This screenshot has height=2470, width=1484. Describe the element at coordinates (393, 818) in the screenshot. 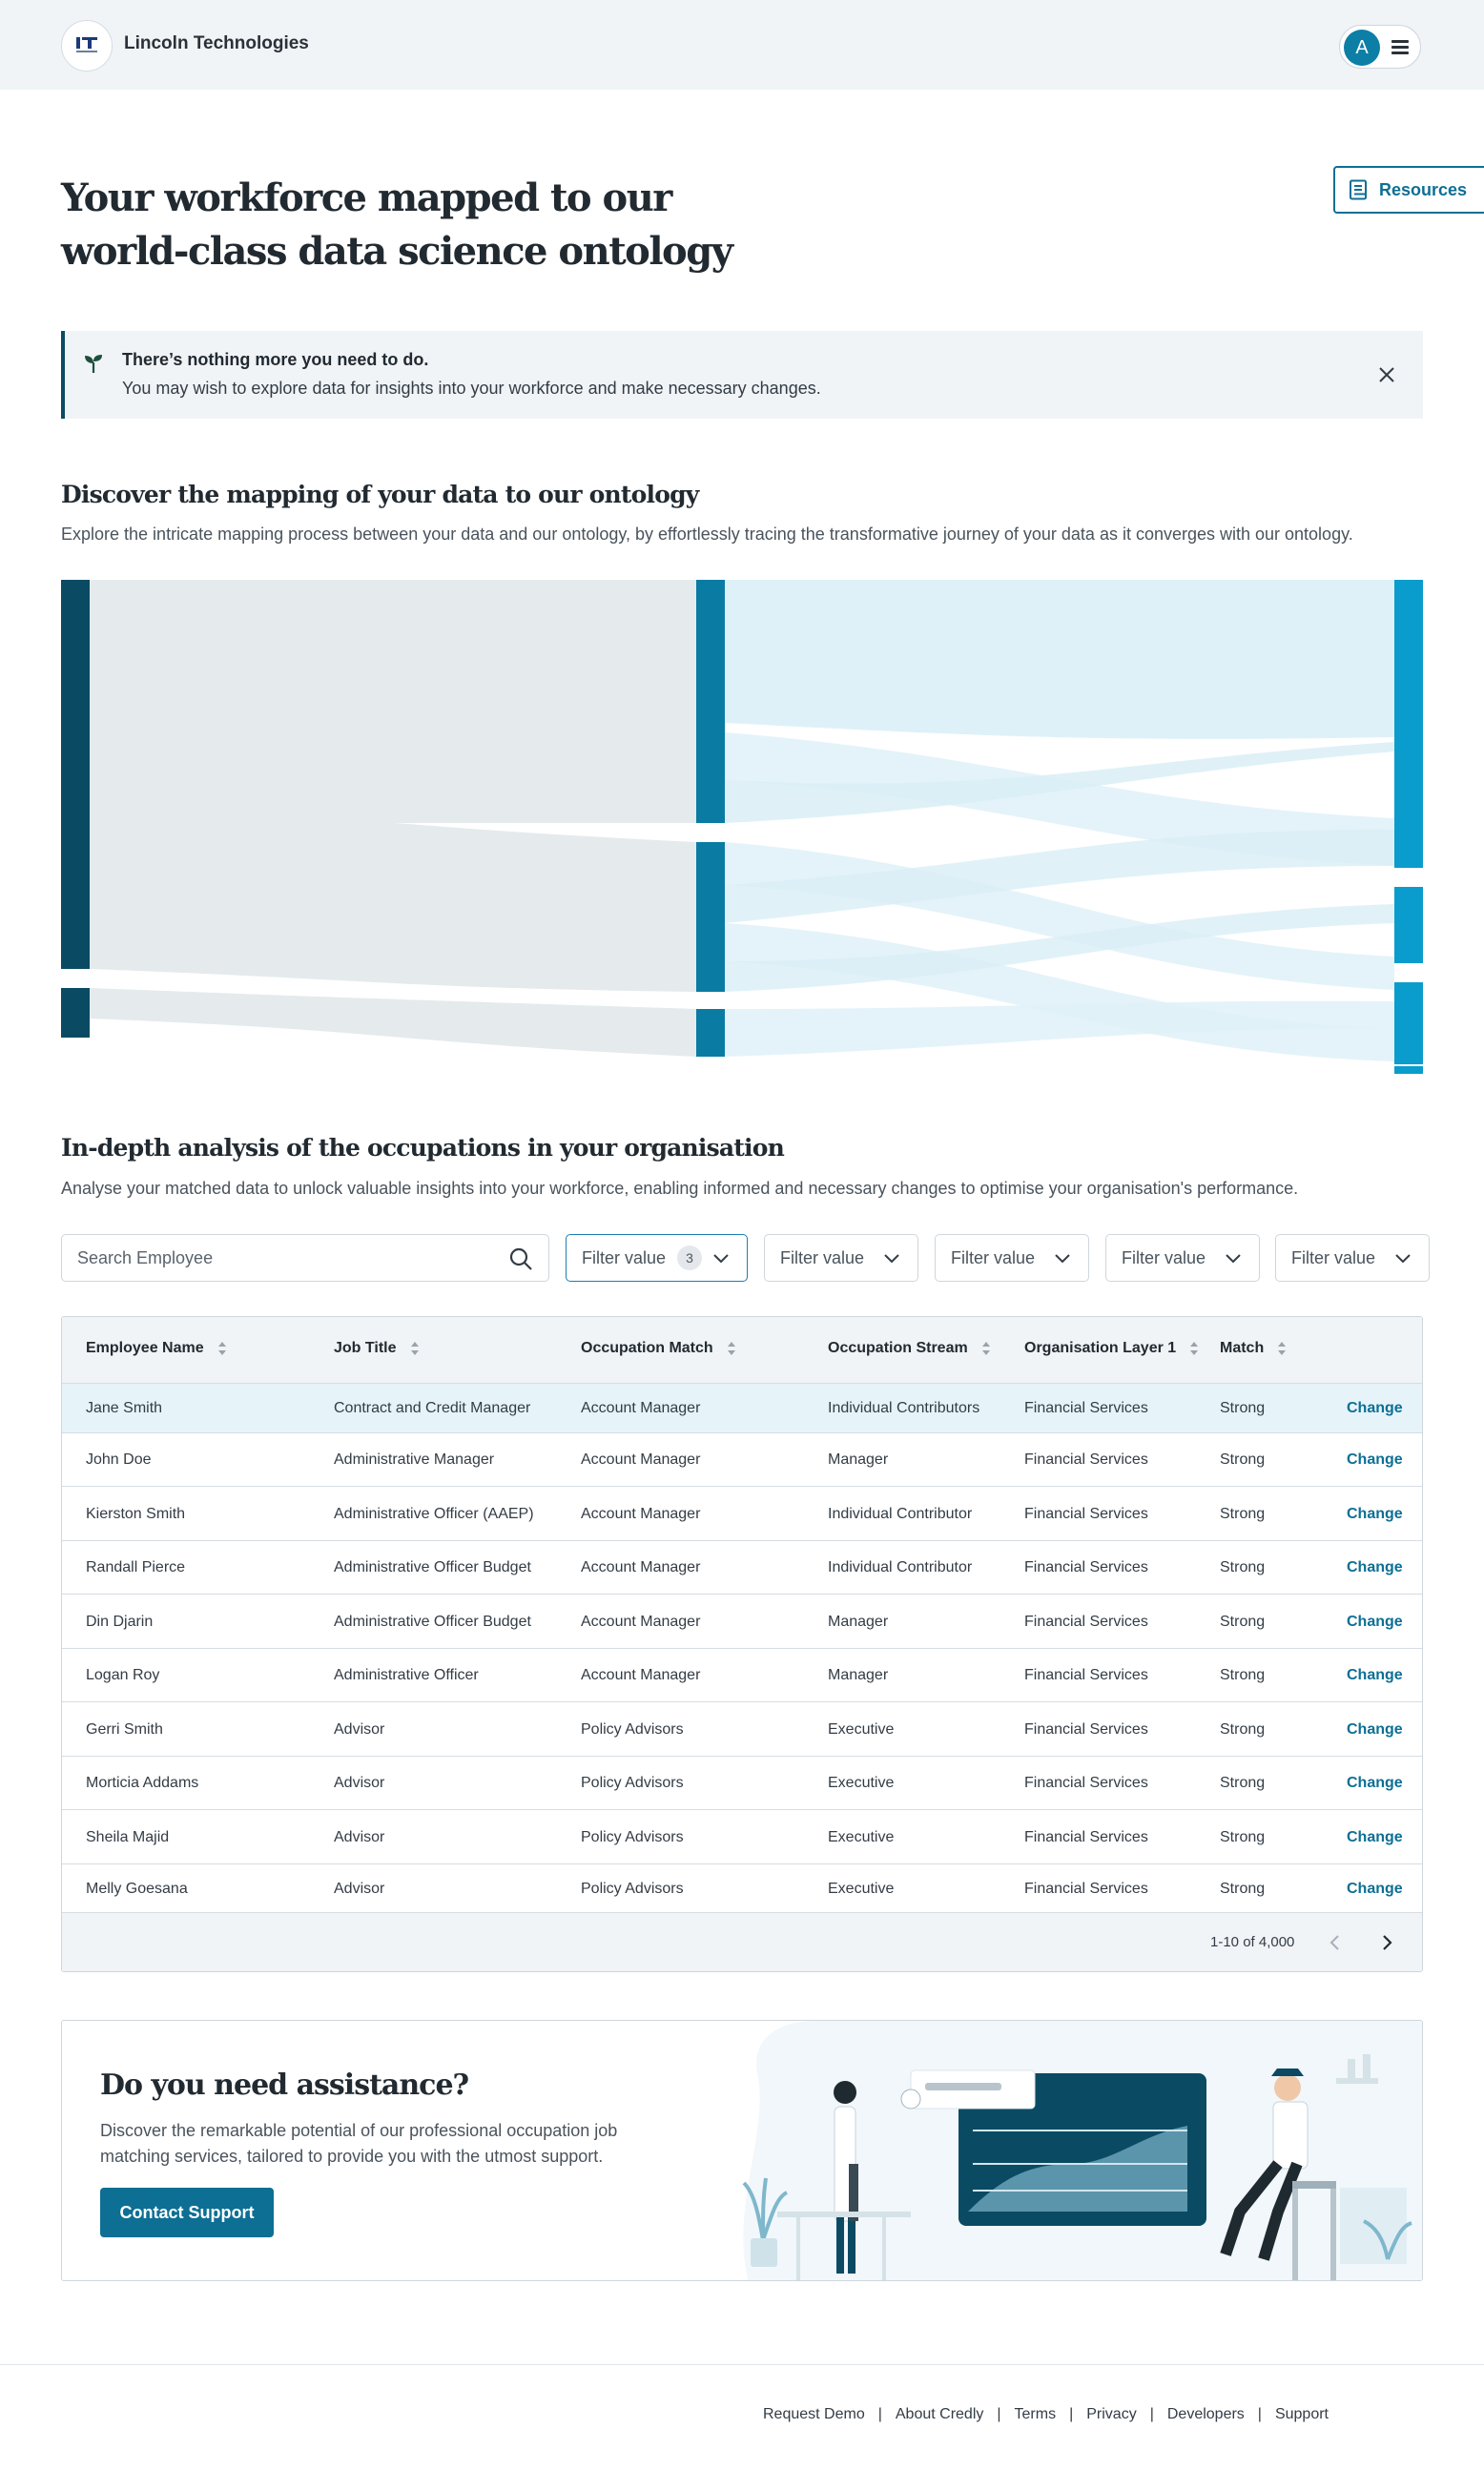

I see `sankey-flows-left` at that location.